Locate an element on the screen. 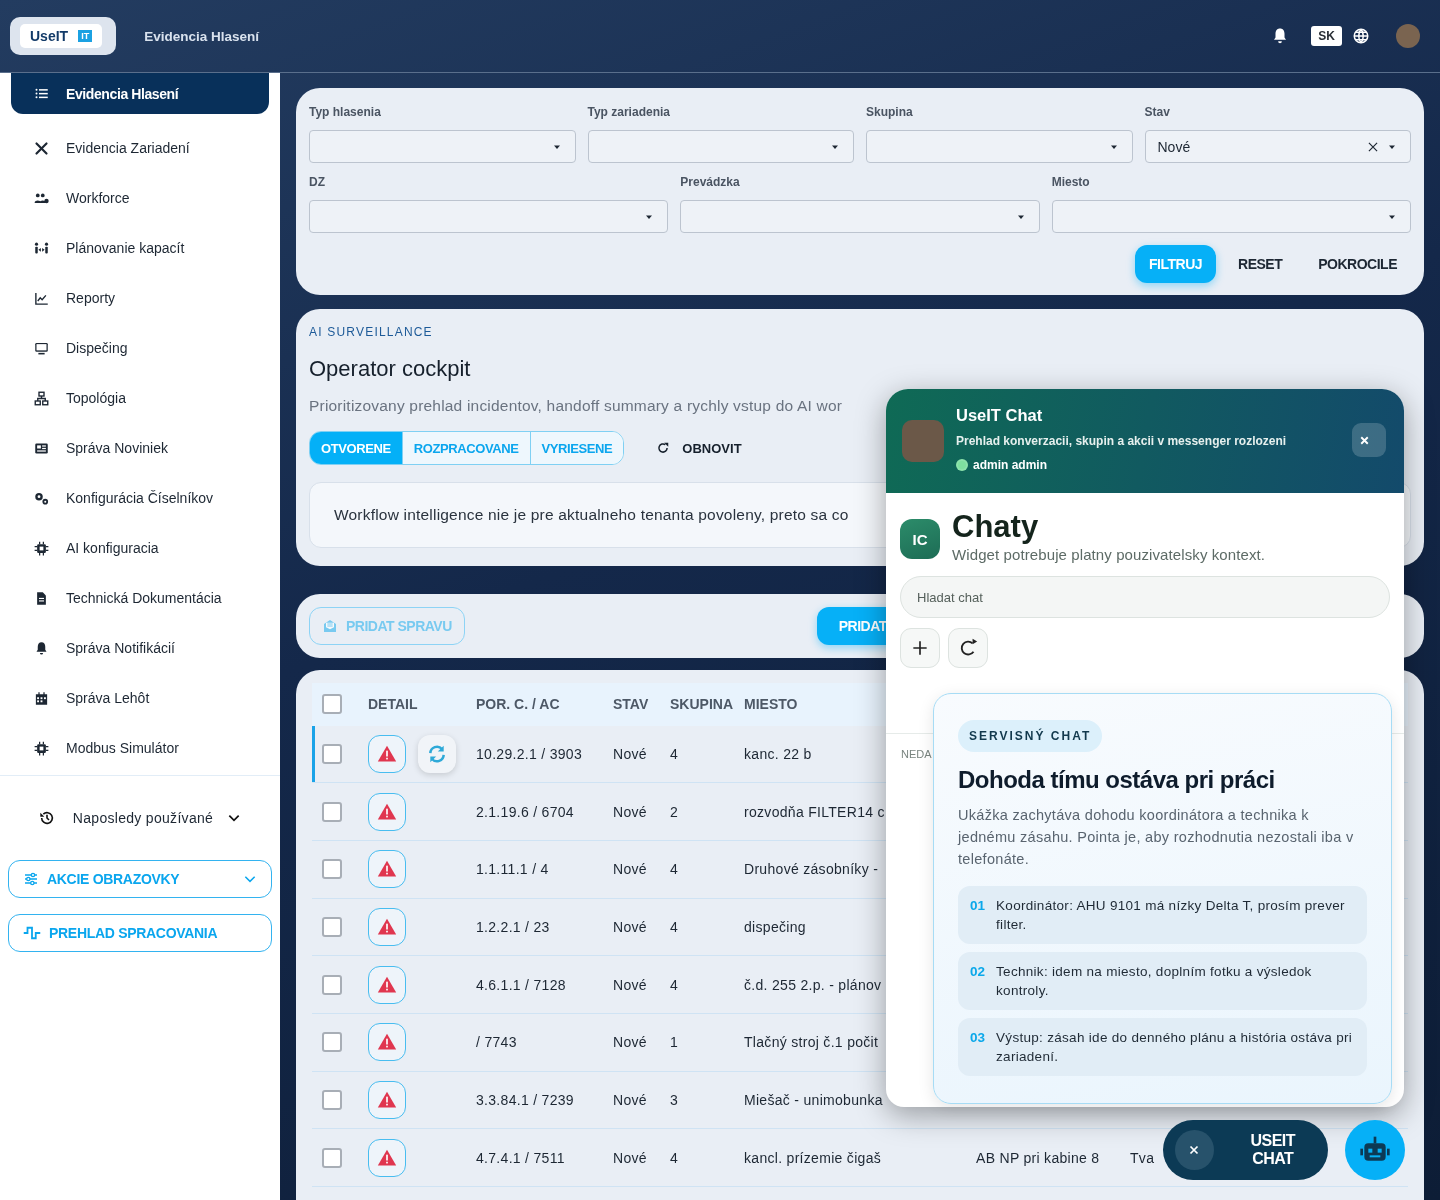 The width and height of the screenshot is (1440, 1200). table-cell: Druhové zásobníky - is located at coordinates (811, 869).